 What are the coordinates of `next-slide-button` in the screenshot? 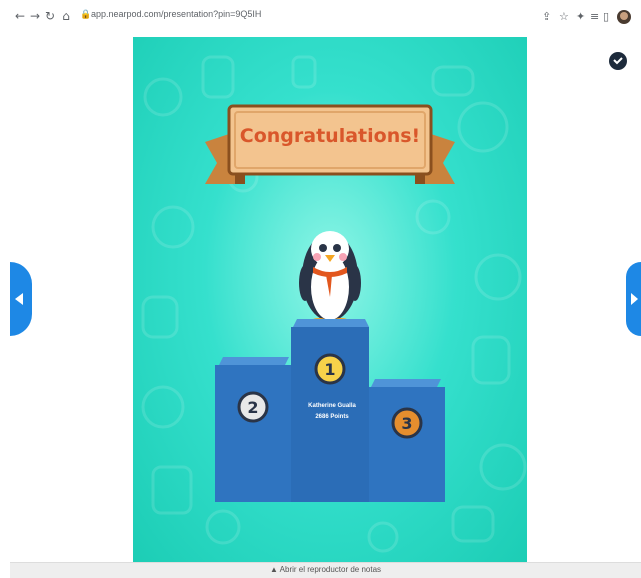 It's located at (633, 299).